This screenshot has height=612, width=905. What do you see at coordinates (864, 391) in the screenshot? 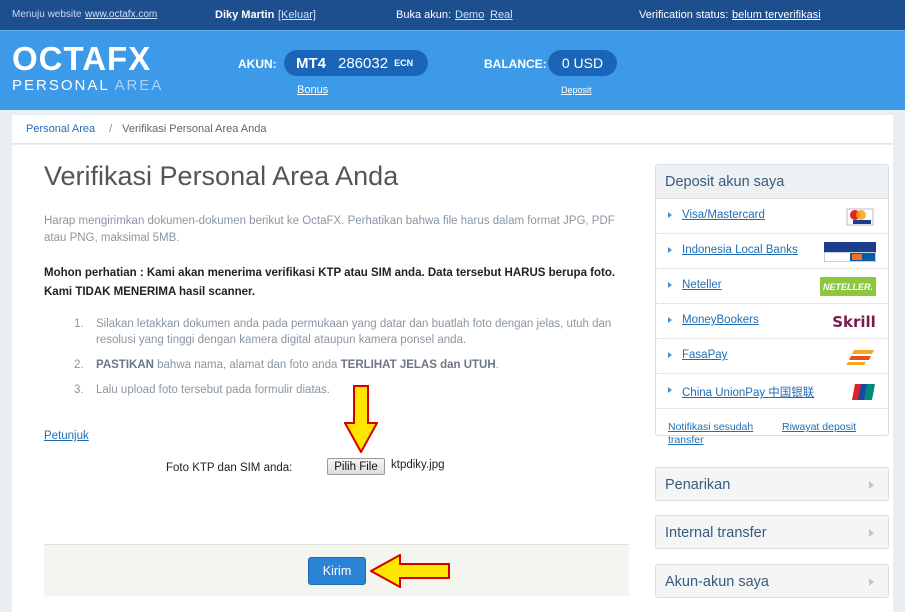
I see `unionpay-icon` at bounding box center [864, 391].